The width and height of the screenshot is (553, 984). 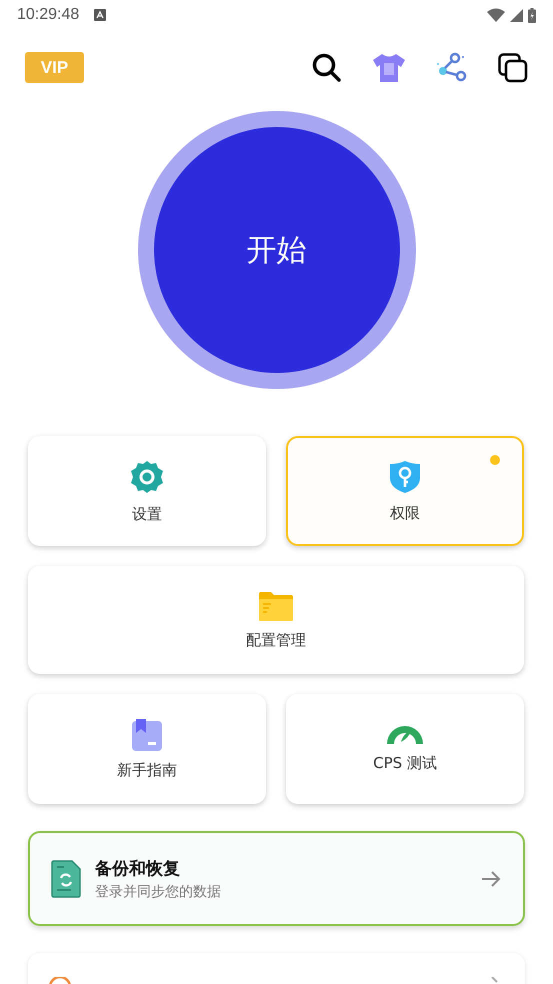 What do you see at coordinates (138, 869) in the screenshot?
I see `backup-title: 备份和恢复` at bounding box center [138, 869].